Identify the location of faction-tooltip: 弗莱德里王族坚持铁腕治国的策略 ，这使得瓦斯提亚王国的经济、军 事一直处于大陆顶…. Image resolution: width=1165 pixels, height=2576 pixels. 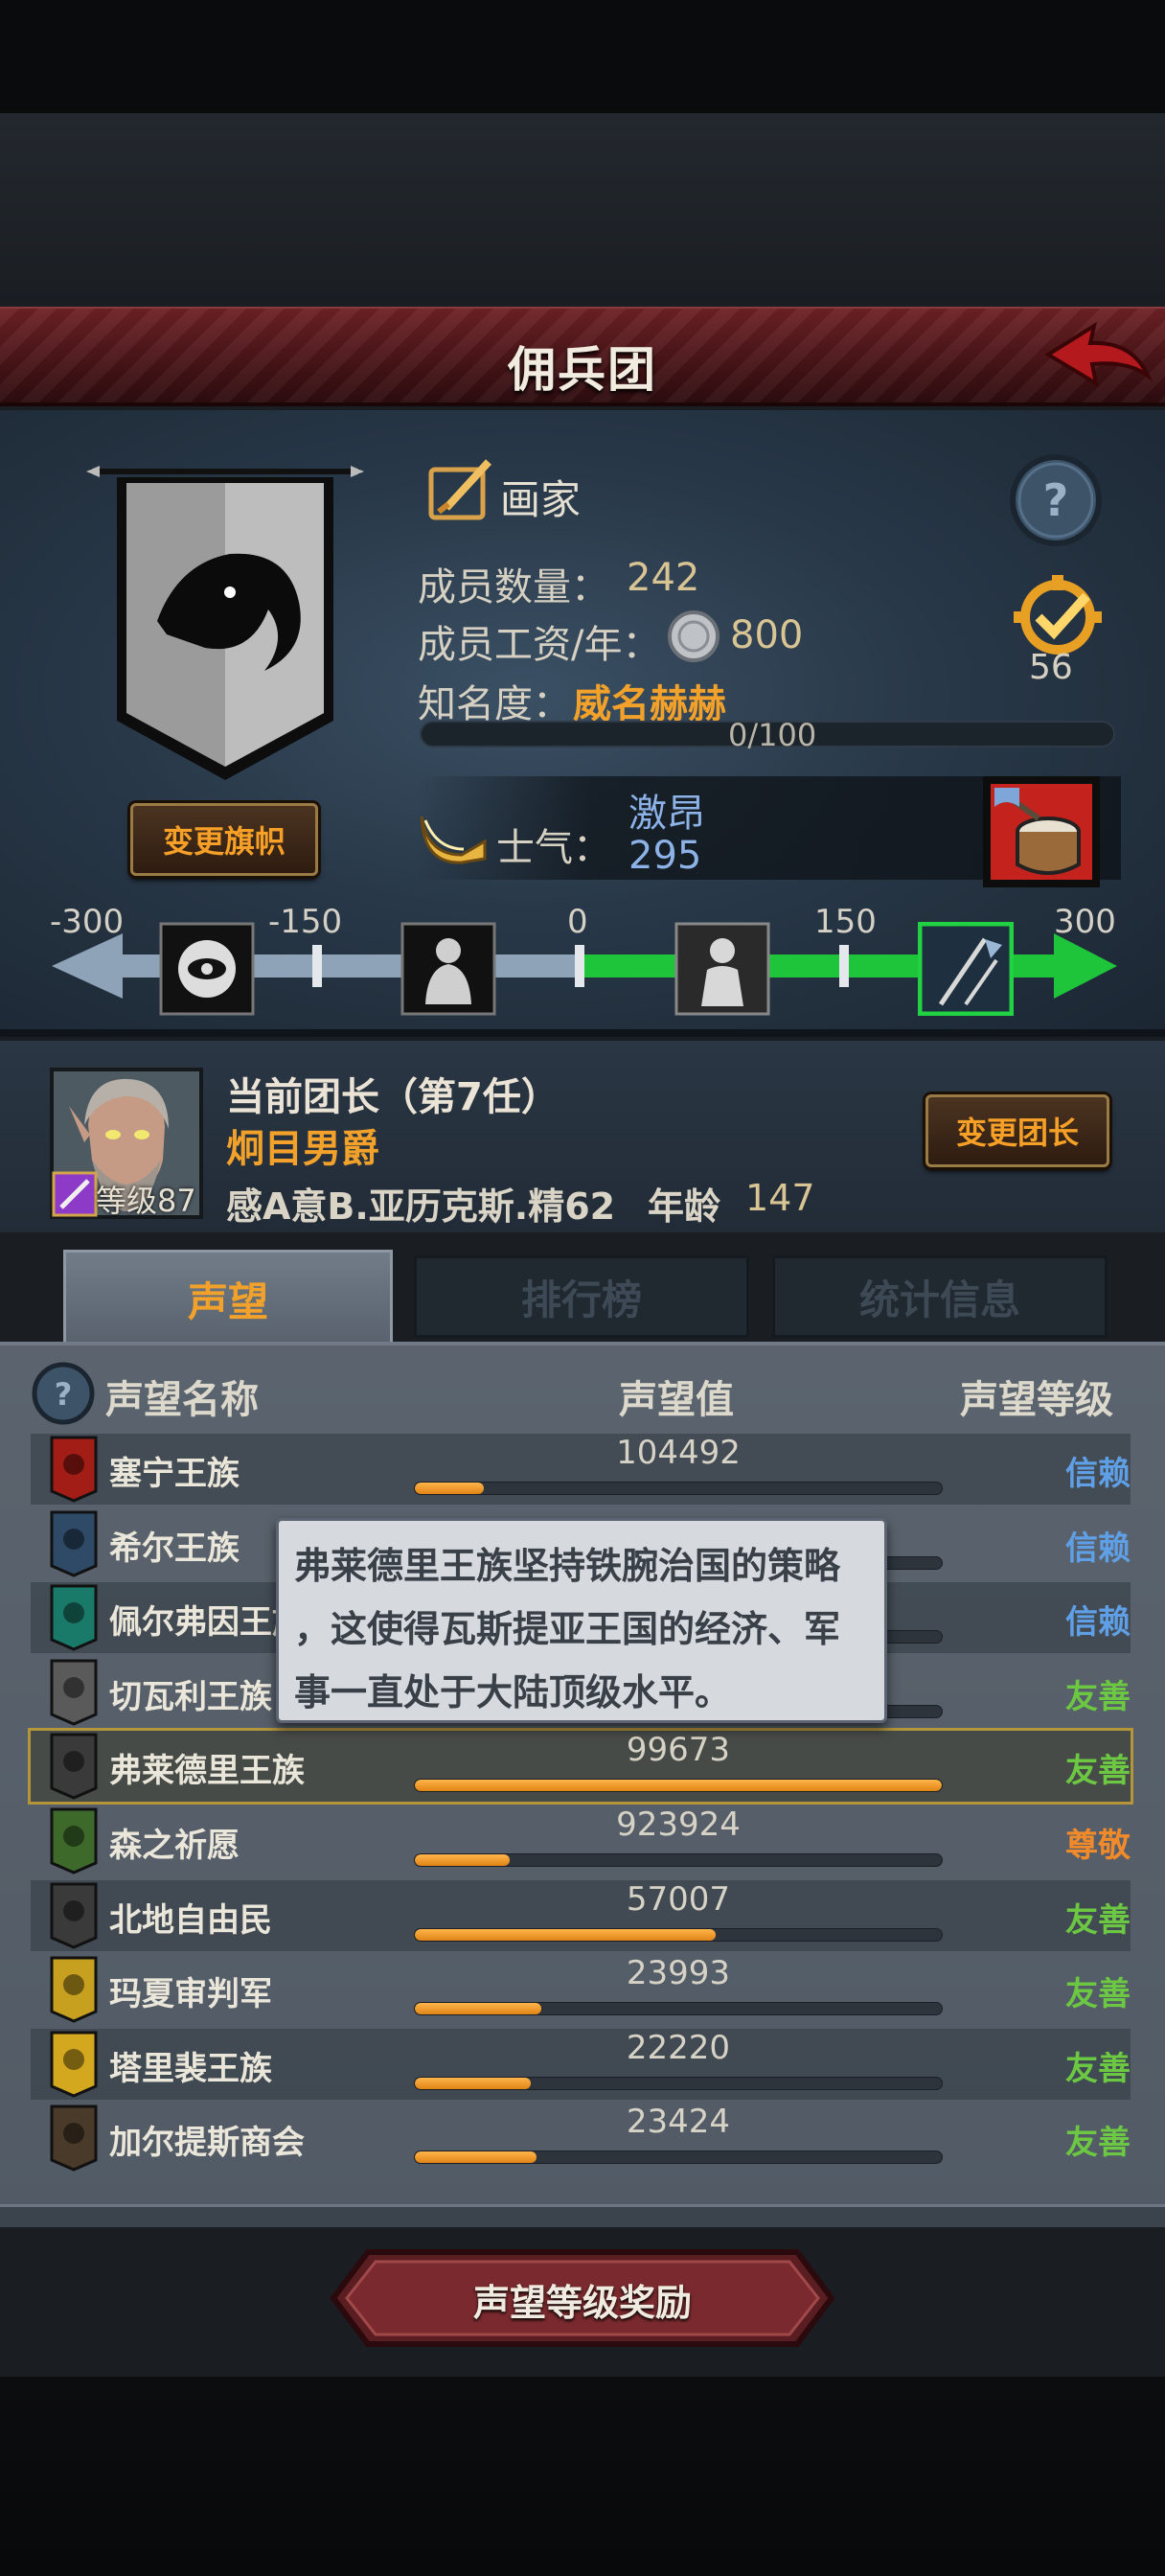
(581, 1621).